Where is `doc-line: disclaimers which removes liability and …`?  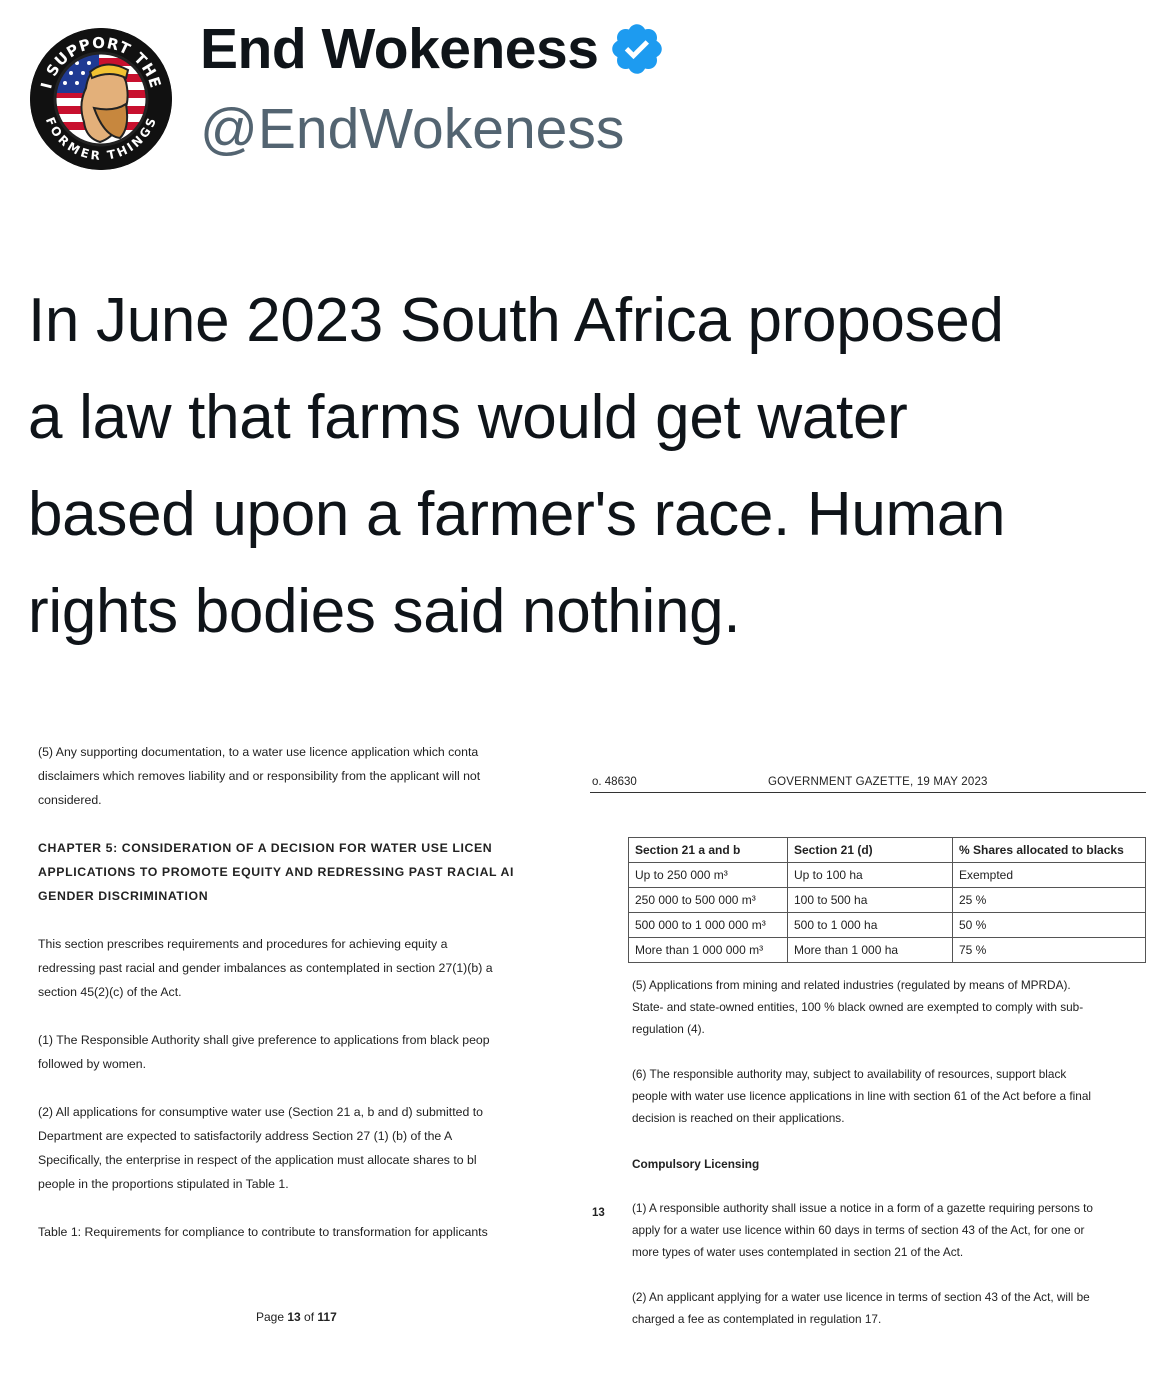
doc-line: disclaimers which removes liability and … is located at coordinates (259, 776).